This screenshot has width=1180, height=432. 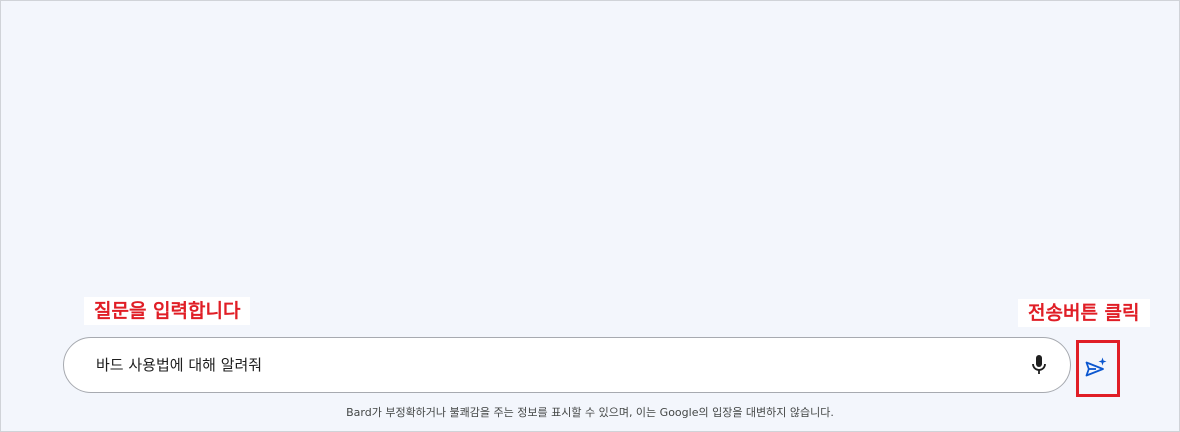 I want to click on input-instruction-label: 질문을 입력합니다, so click(x=167, y=311).